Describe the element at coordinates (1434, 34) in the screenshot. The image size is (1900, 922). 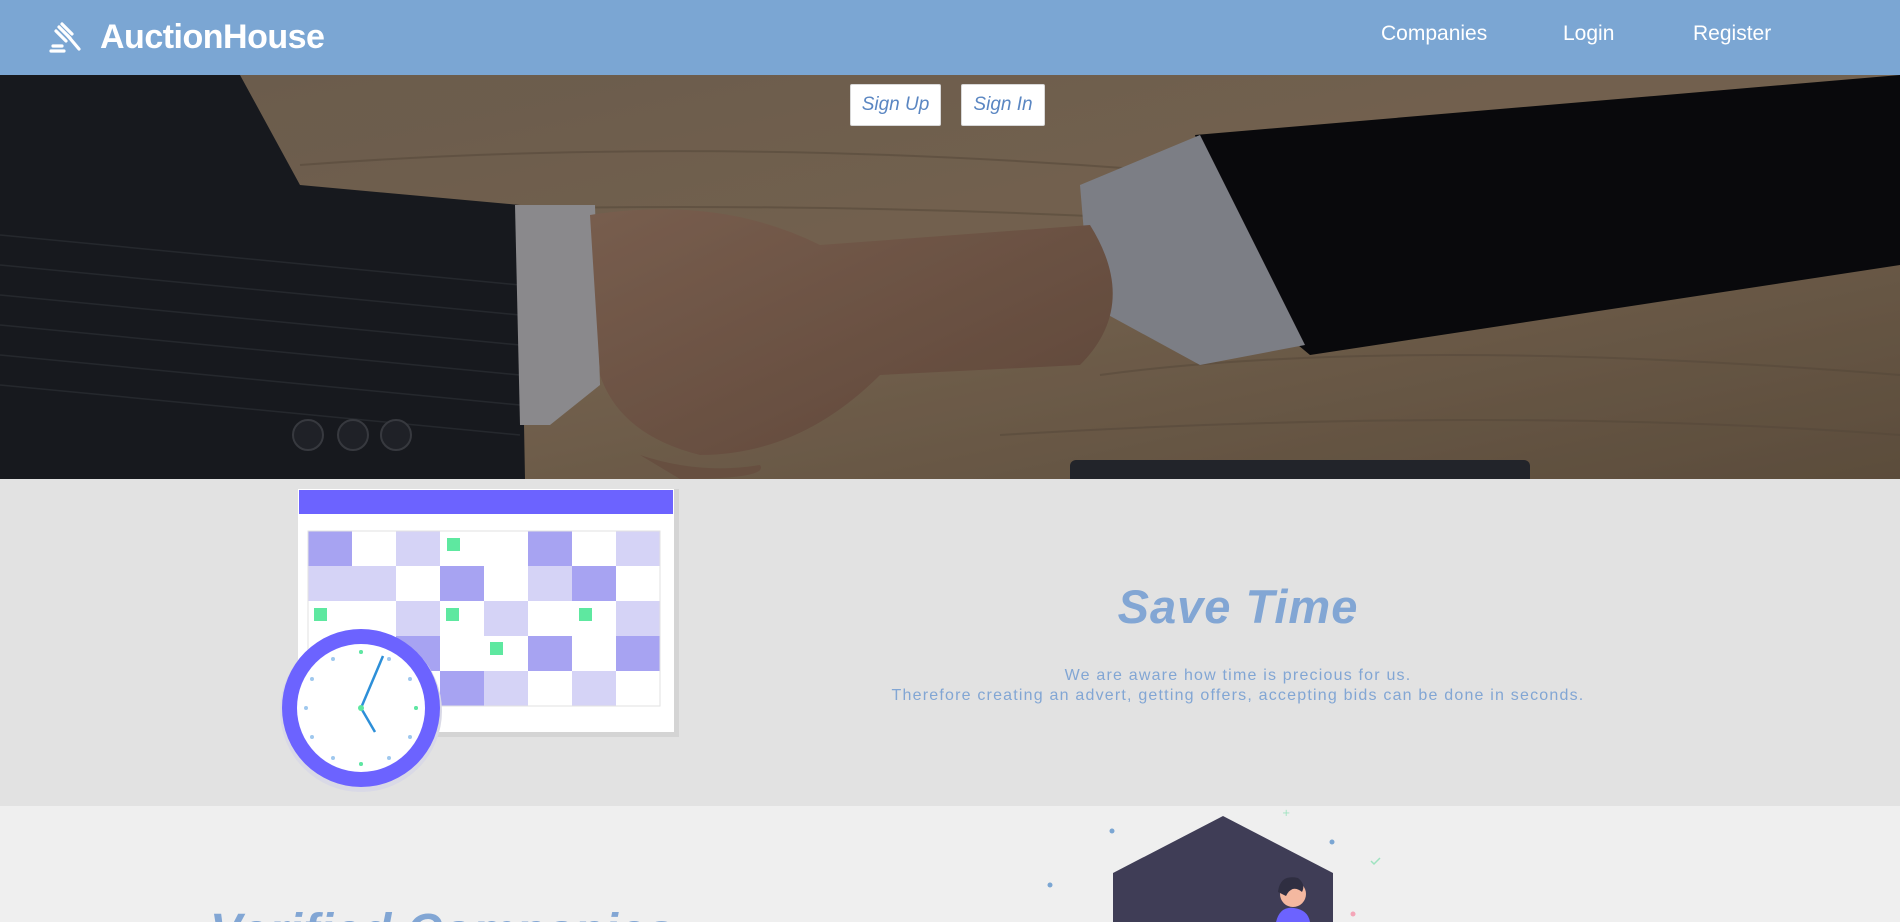
I see `nav-link-companies: Companies` at that location.